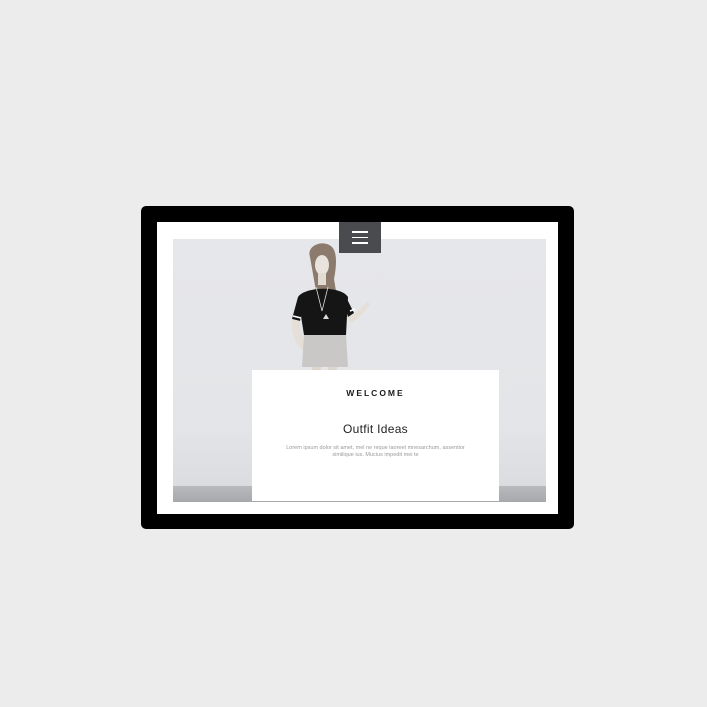 This screenshot has width=707, height=707. Describe the element at coordinates (375, 429) in the screenshot. I see `welcome-title: Outfit Ideas` at that location.